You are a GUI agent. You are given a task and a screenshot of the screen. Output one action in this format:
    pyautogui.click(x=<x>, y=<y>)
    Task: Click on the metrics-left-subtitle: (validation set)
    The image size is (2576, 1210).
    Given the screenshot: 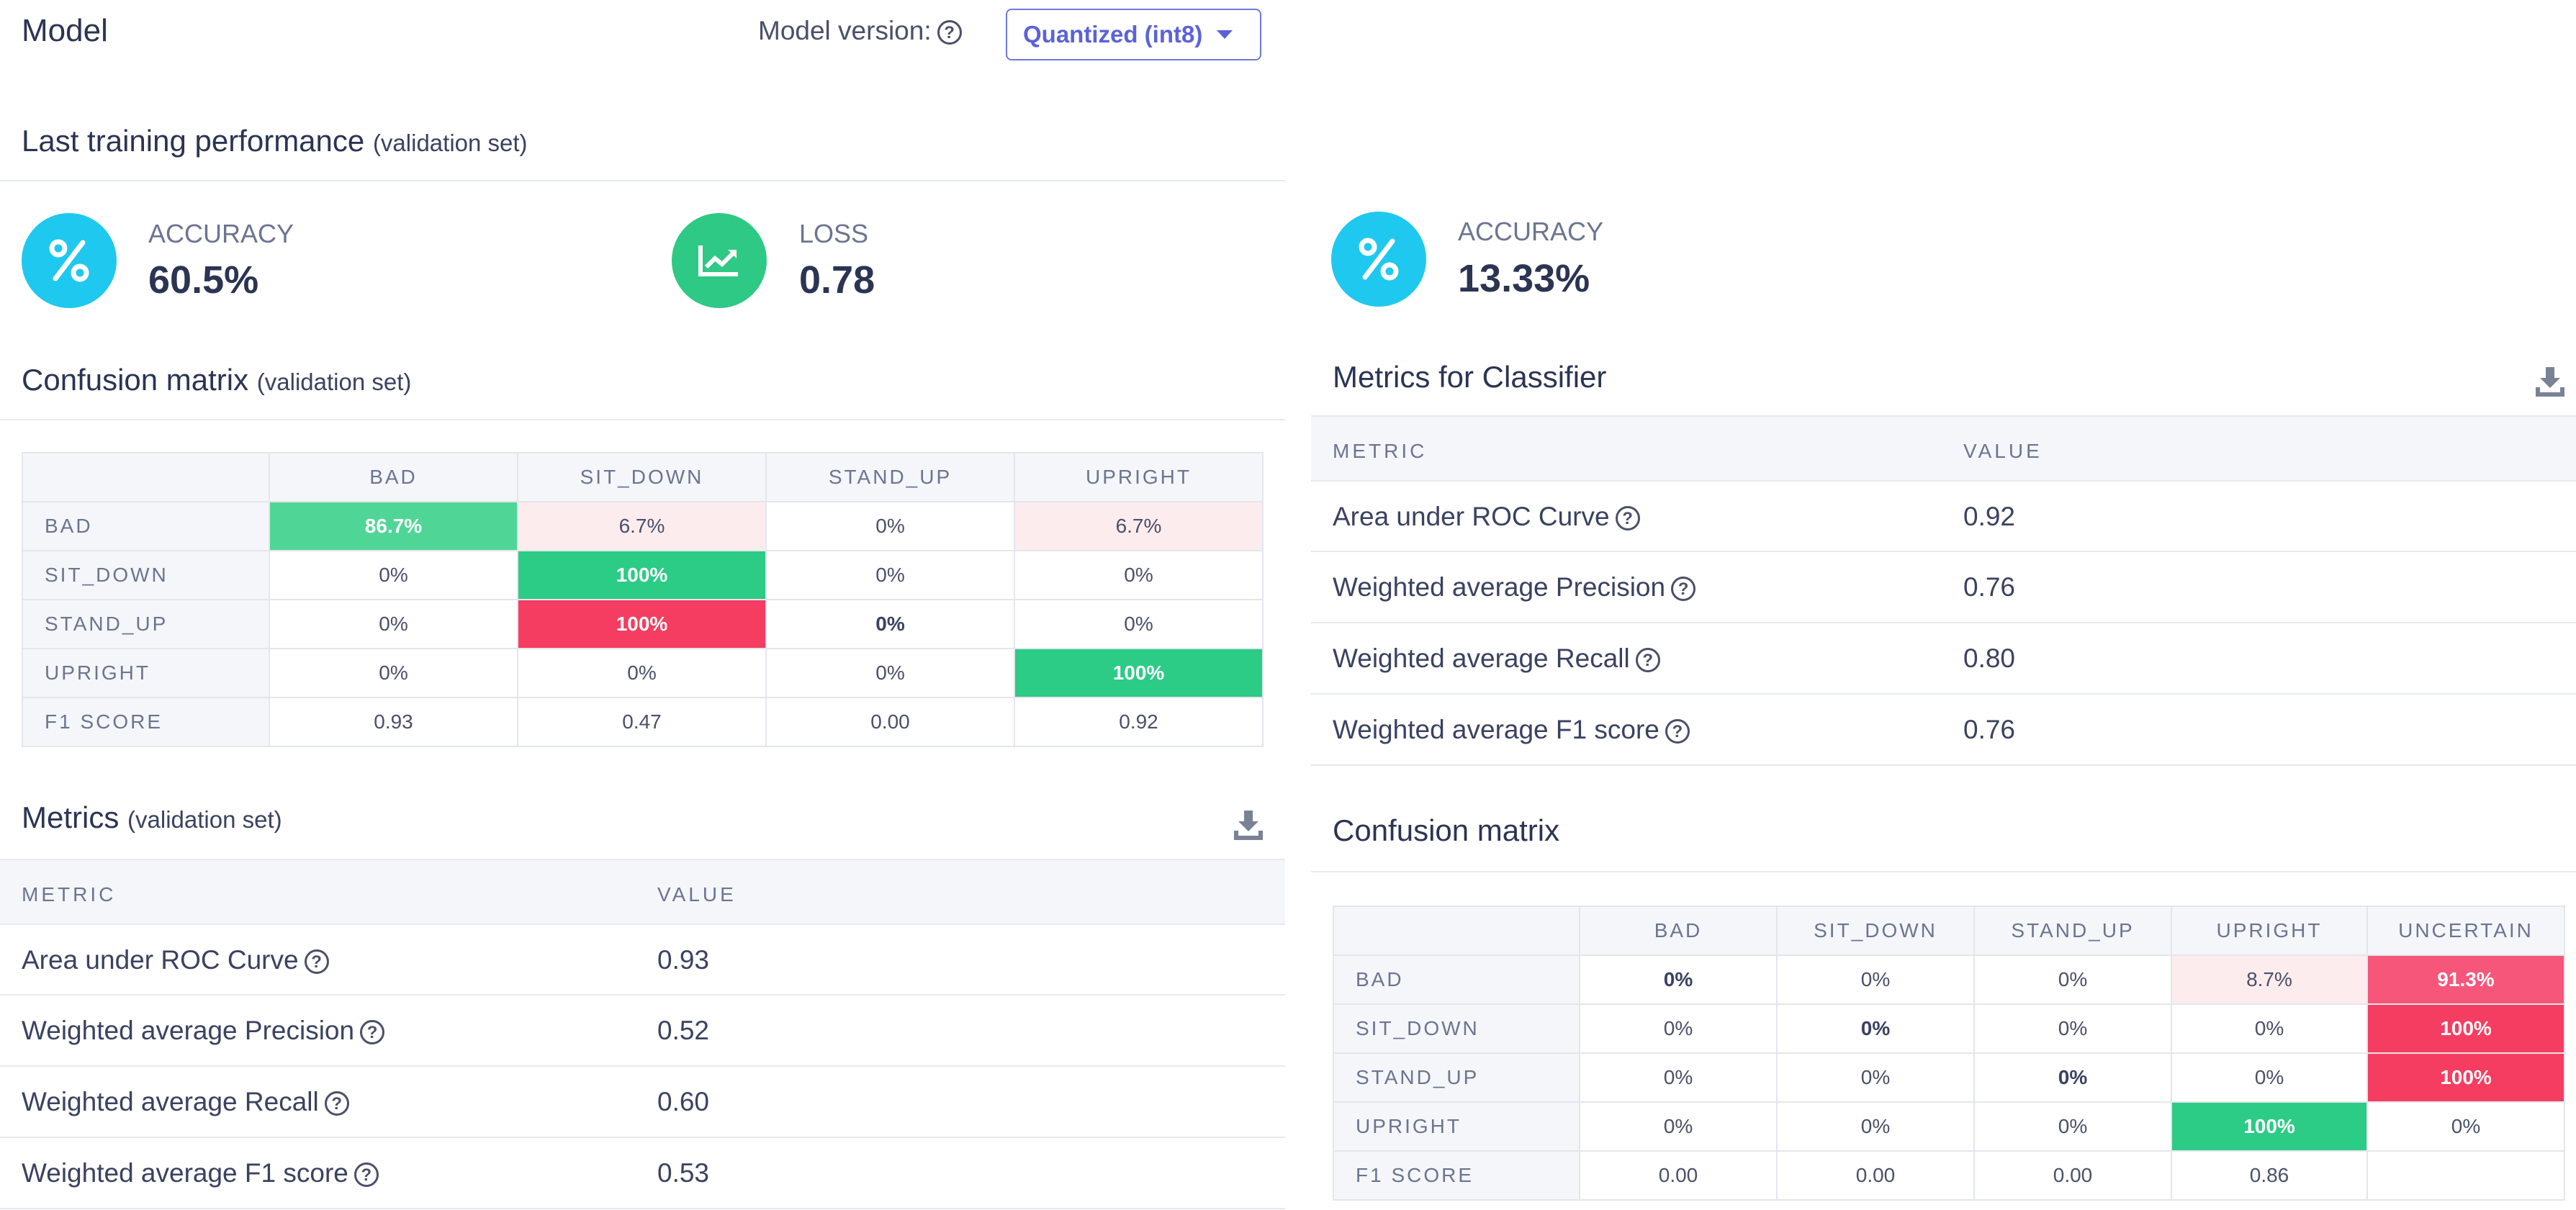 What is the action you would take?
    pyautogui.click(x=204, y=819)
    